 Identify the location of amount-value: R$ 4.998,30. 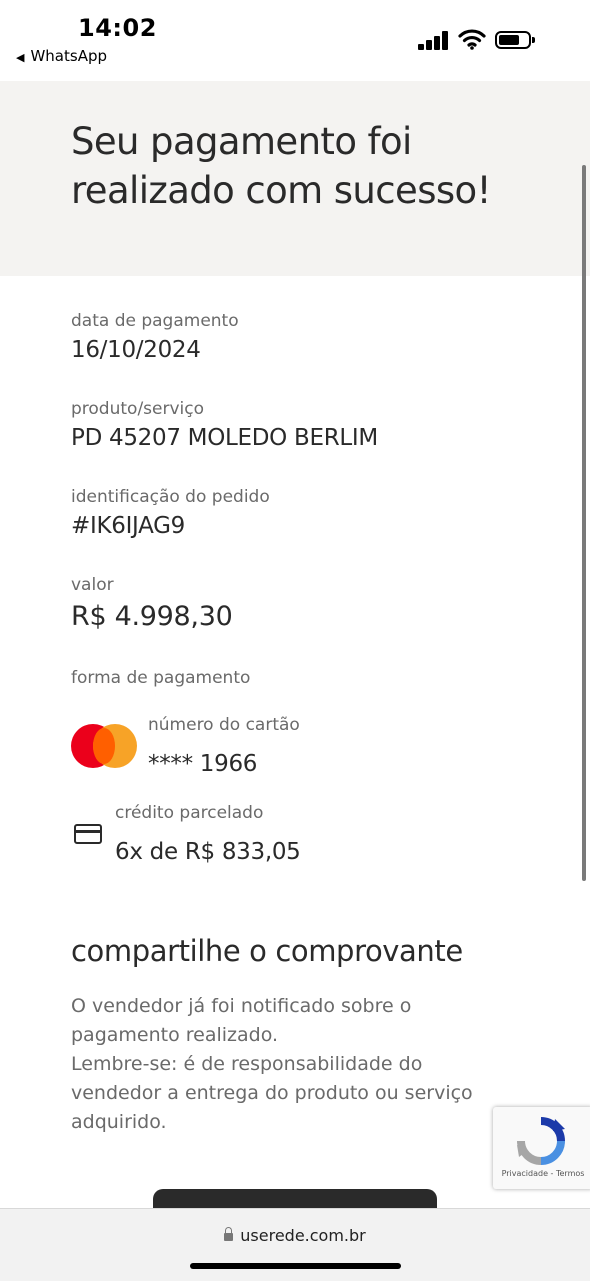
(152, 616).